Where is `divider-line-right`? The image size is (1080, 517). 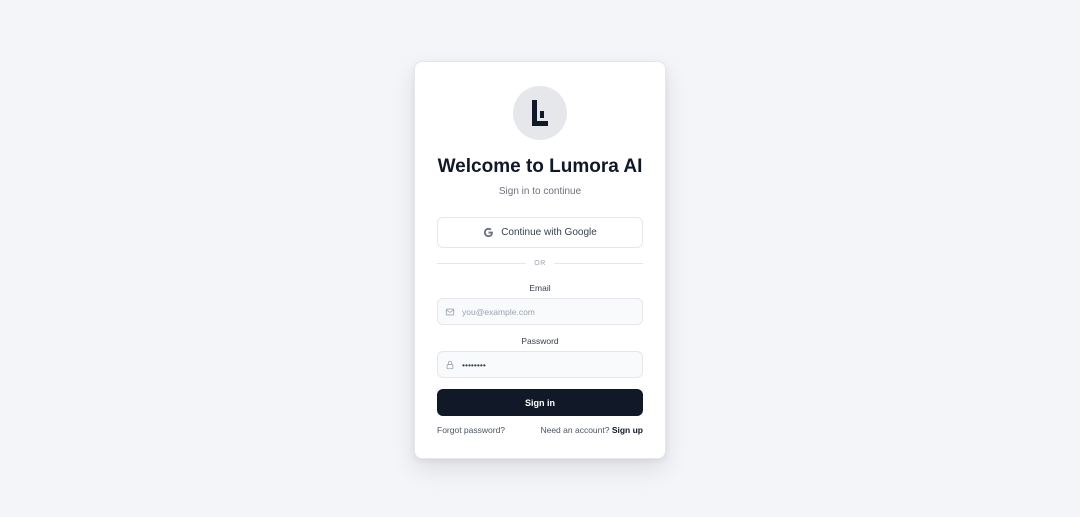 divider-line-right is located at coordinates (598, 263).